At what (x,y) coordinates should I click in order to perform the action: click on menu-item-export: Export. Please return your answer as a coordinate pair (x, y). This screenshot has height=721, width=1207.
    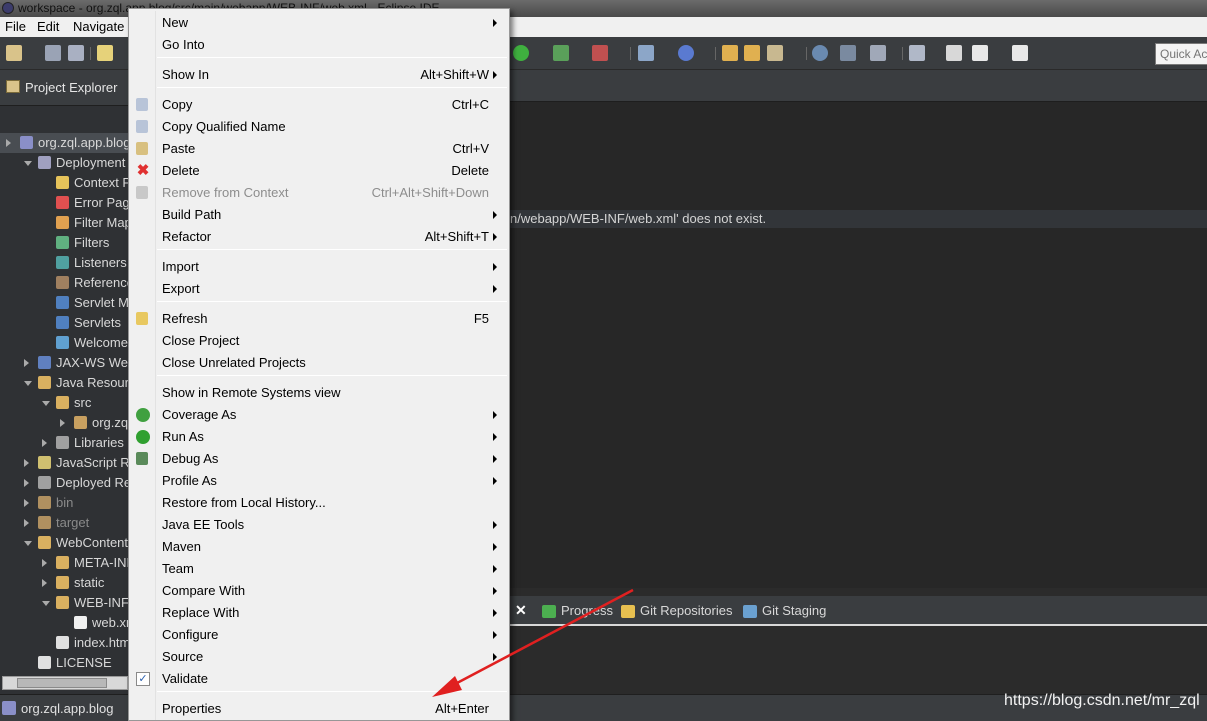
    Looking at the image, I should click on (319, 289).